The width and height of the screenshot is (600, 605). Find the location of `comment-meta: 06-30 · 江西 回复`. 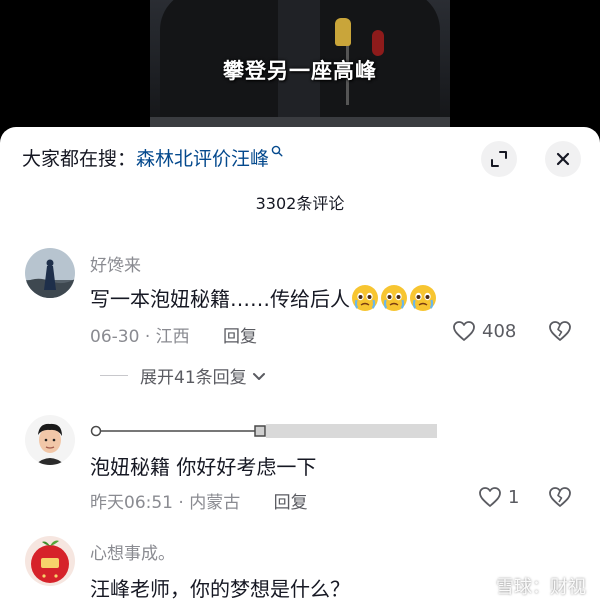

comment-meta: 06-30 · 江西 回复 is located at coordinates (173, 334).